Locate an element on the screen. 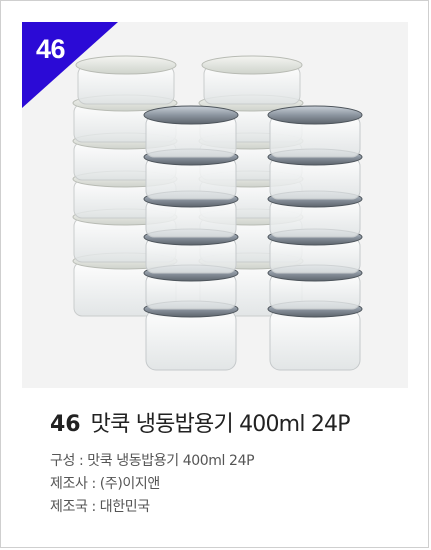 This screenshot has height=550, width=431. product-number: 46 is located at coordinates (65, 424).